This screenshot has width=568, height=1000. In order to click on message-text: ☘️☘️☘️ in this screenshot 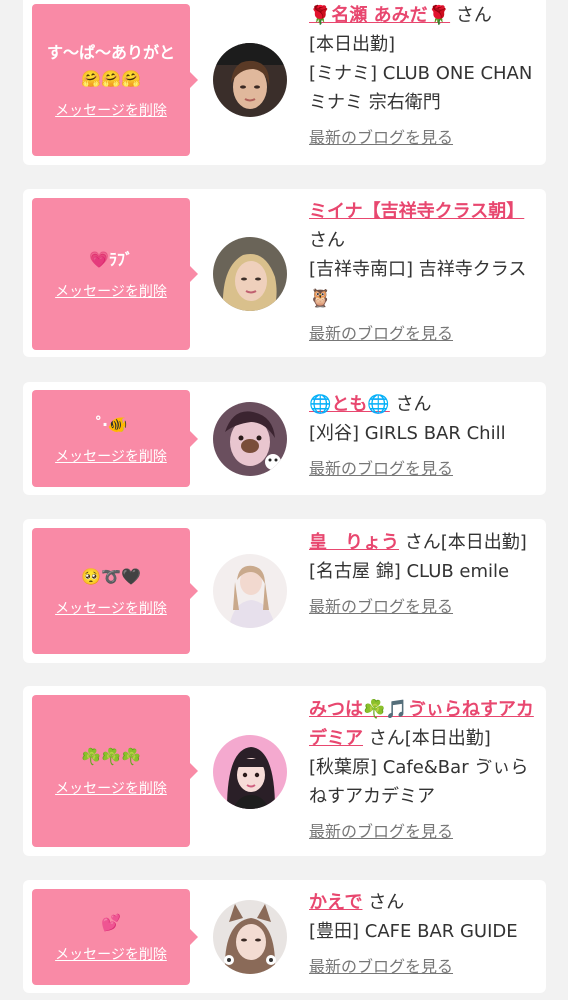, I will do `click(111, 756)`.